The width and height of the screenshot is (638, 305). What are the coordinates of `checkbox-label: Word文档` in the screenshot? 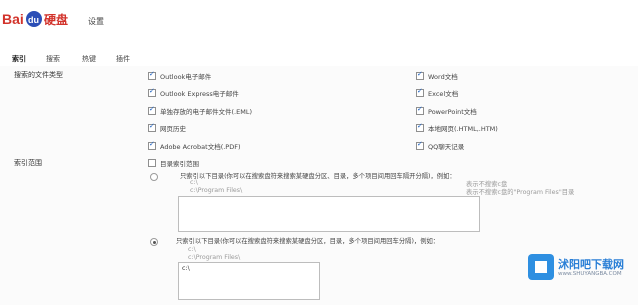 It's located at (443, 77).